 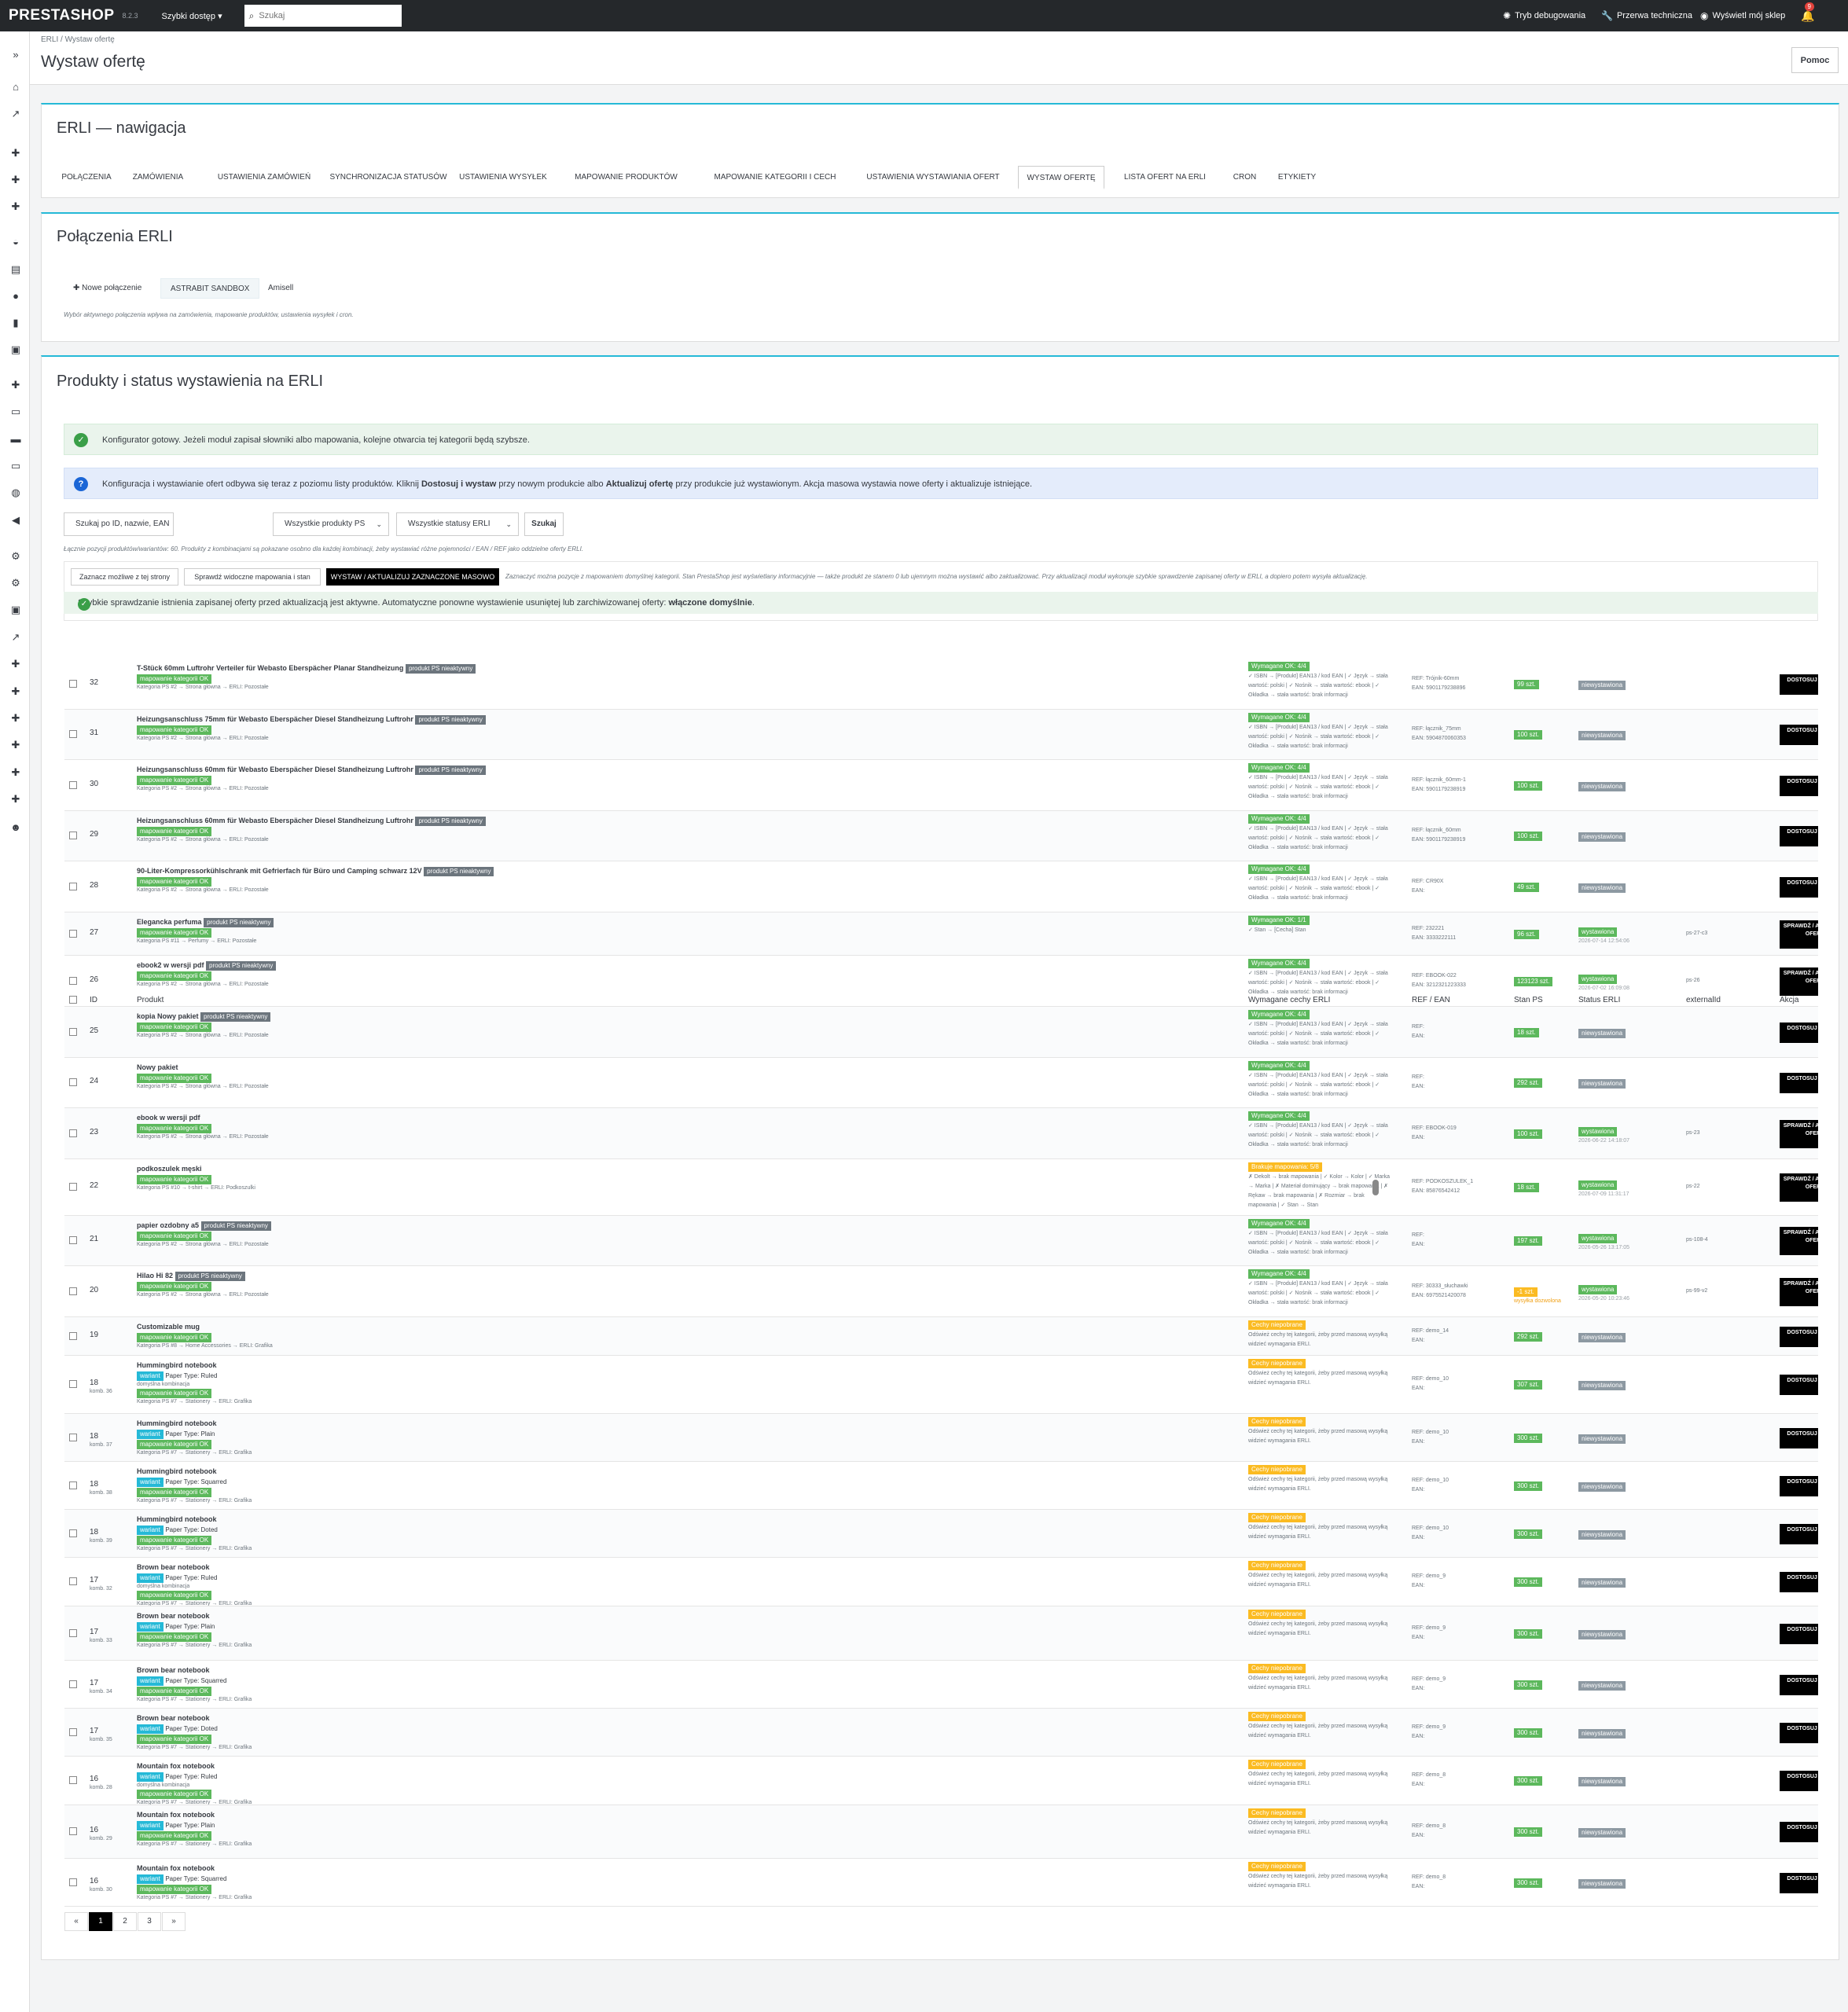 What do you see at coordinates (16, 466) in the screenshot?
I see `card-icon: ▭` at bounding box center [16, 466].